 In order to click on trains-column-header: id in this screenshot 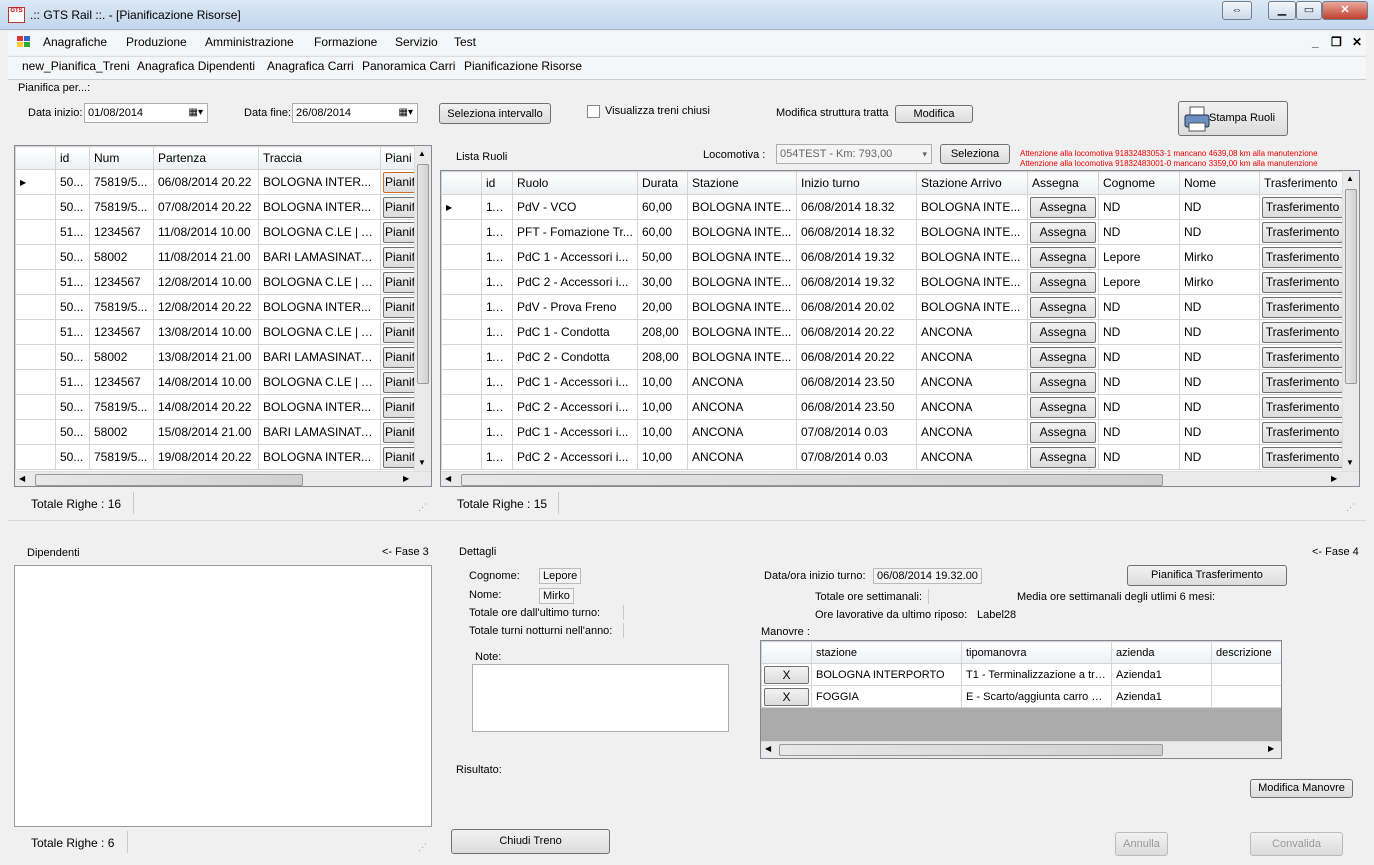, I will do `click(72, 158)`.